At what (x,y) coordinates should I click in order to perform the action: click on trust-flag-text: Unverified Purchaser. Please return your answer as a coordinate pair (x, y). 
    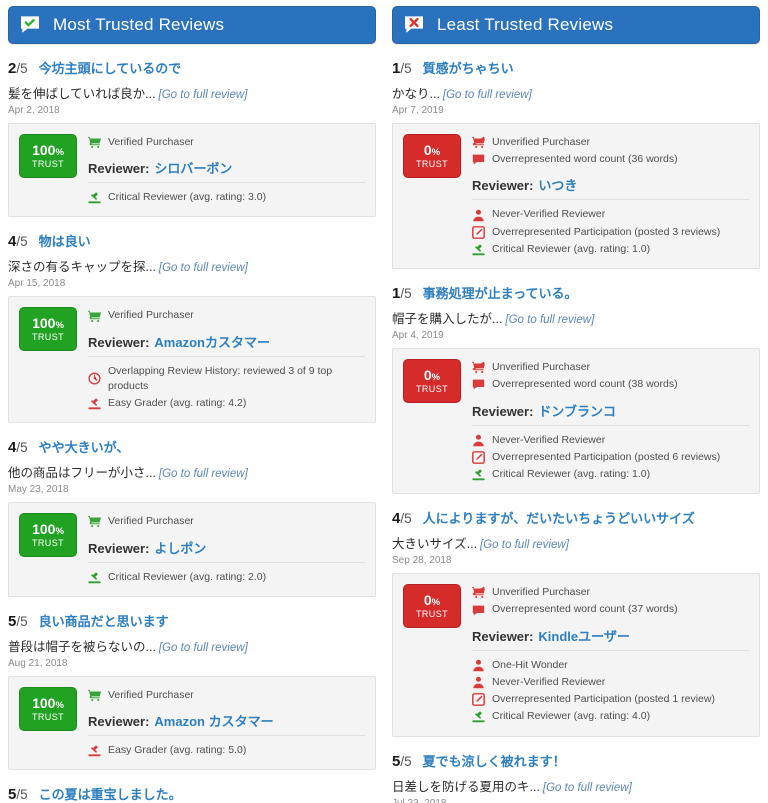
    Looking at the image, I should click on (541, 142).